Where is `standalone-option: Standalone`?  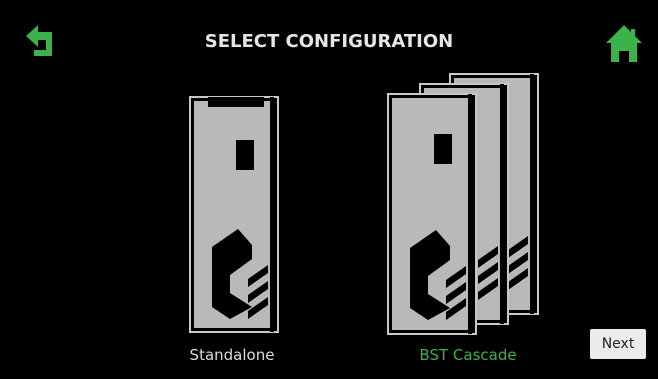 standalone-option: Standalone is located at coordinates (232, 228).